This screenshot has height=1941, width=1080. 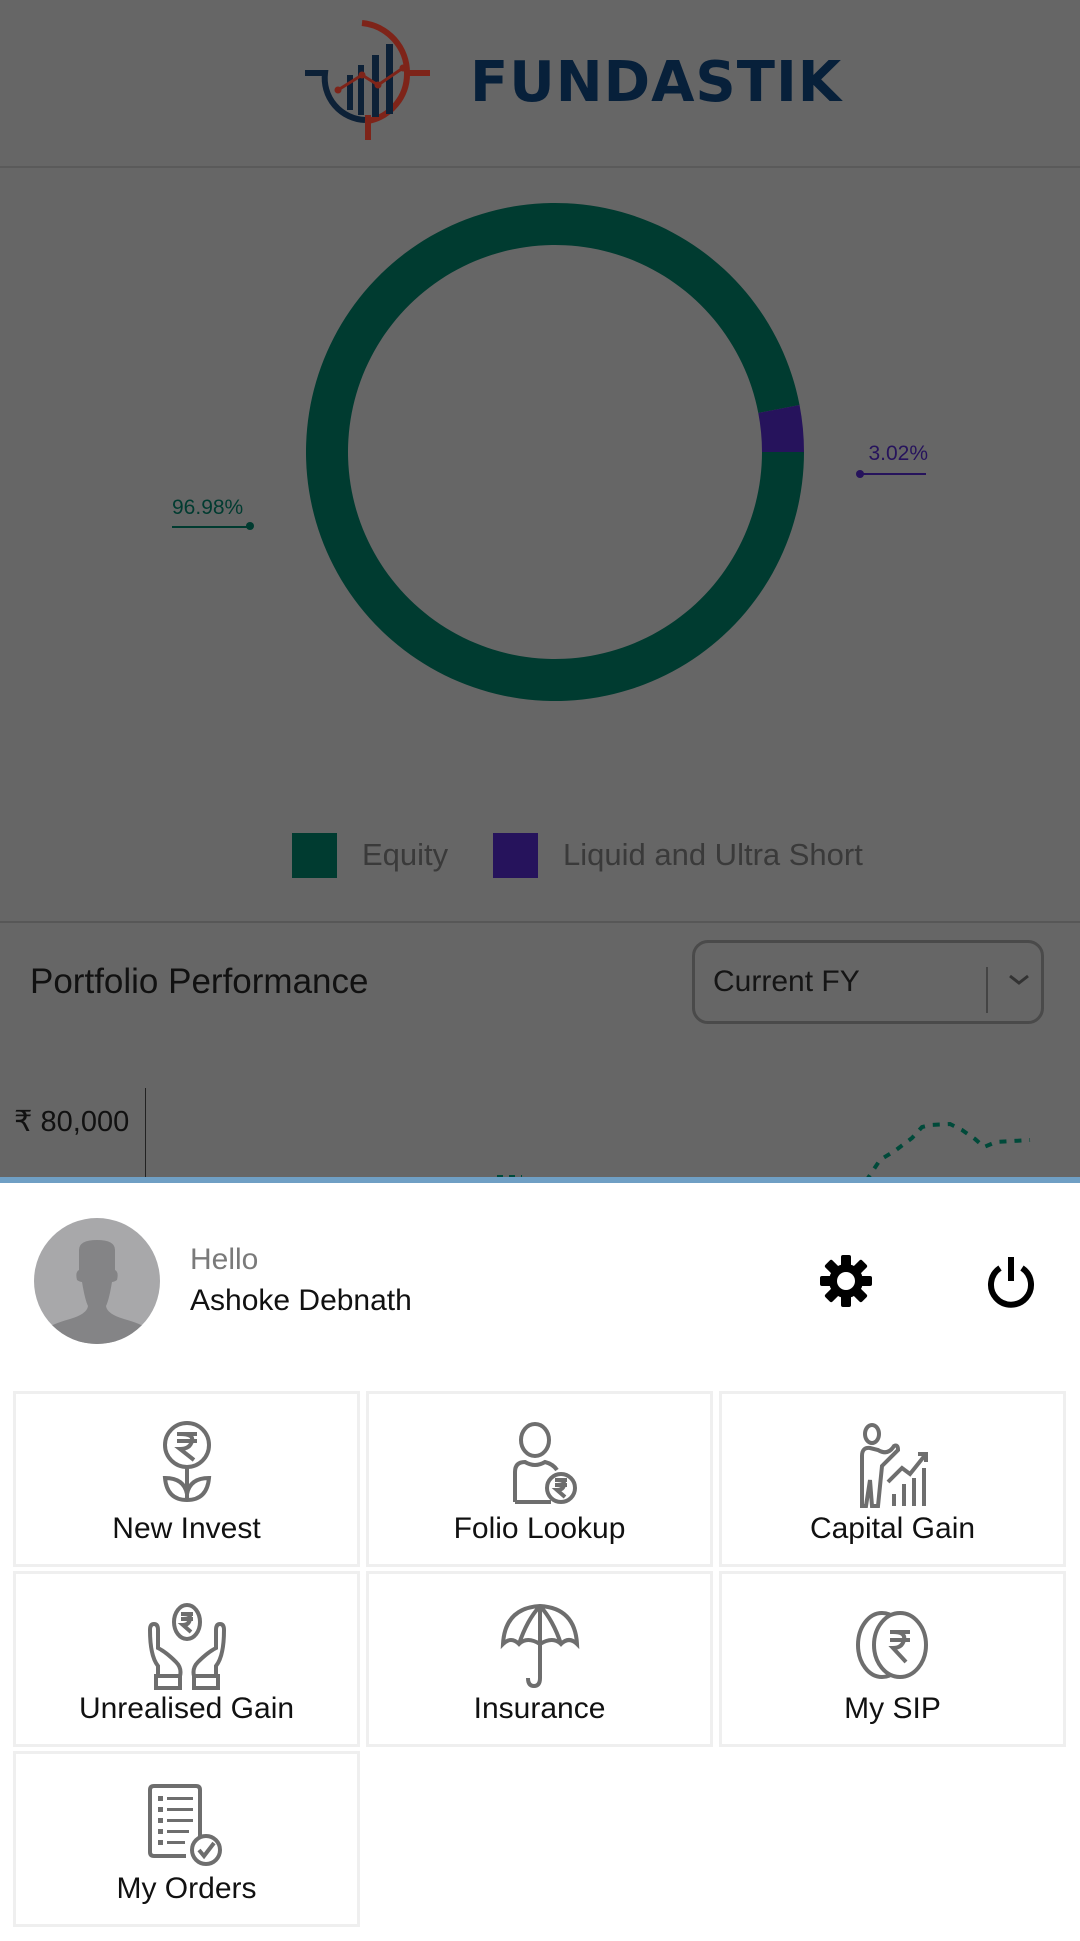 What do you see at coordinates (539, 1646) in the screenshot?
I see `umbrella-icon` at bounding box center [539, 1646].